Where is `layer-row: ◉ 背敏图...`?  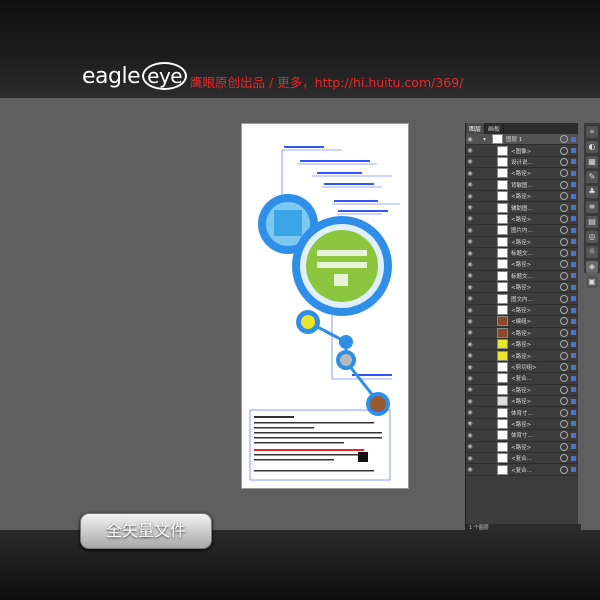 layer-row: ◉ 背敏图... is located at coordinates (522, 185).